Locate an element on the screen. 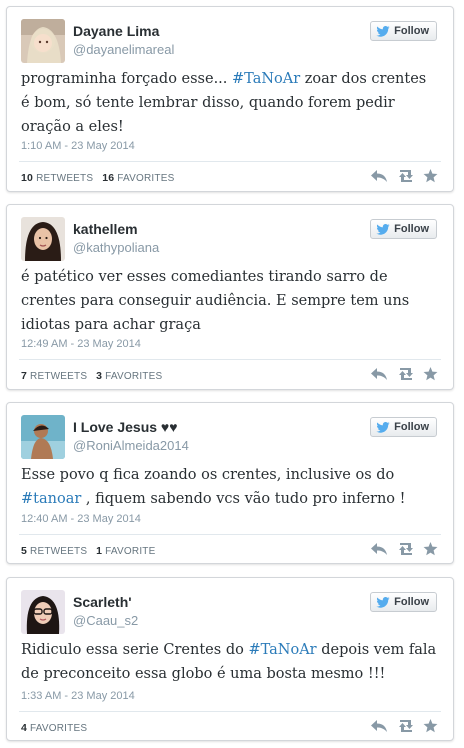 The image size is (464, 748). hashtag-link: #tanoar is located at coordinates (51, 499).